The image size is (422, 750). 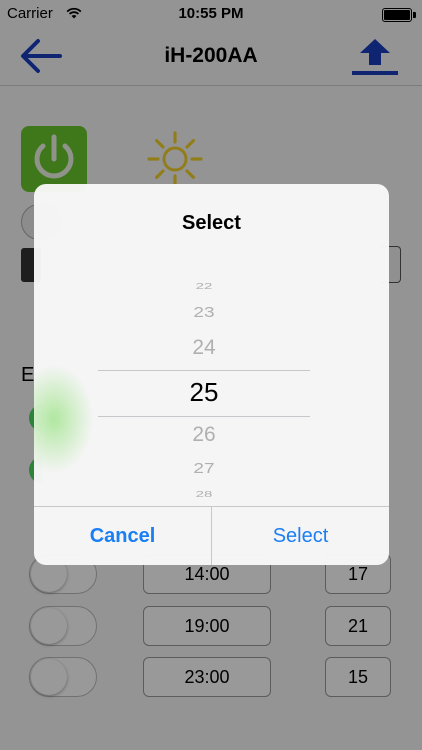 I want to click on select-button: Select, so click(x=300, y=536).